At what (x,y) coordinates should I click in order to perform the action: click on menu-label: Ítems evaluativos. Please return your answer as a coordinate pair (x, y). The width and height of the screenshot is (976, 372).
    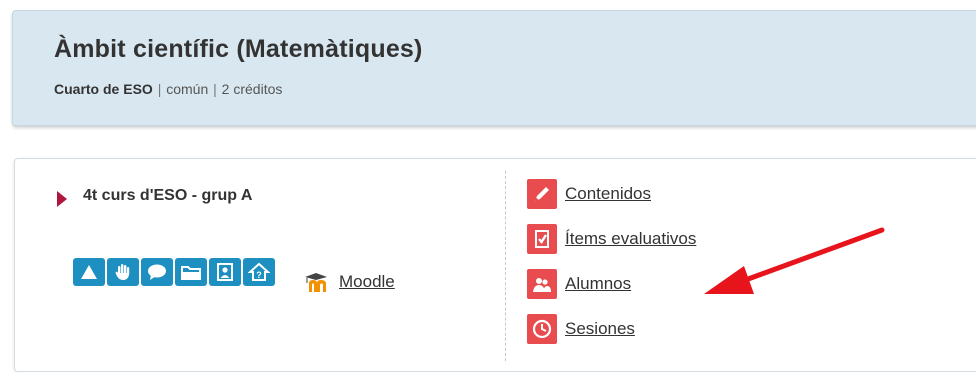
    Looking at the image, I should click on (630, 239).